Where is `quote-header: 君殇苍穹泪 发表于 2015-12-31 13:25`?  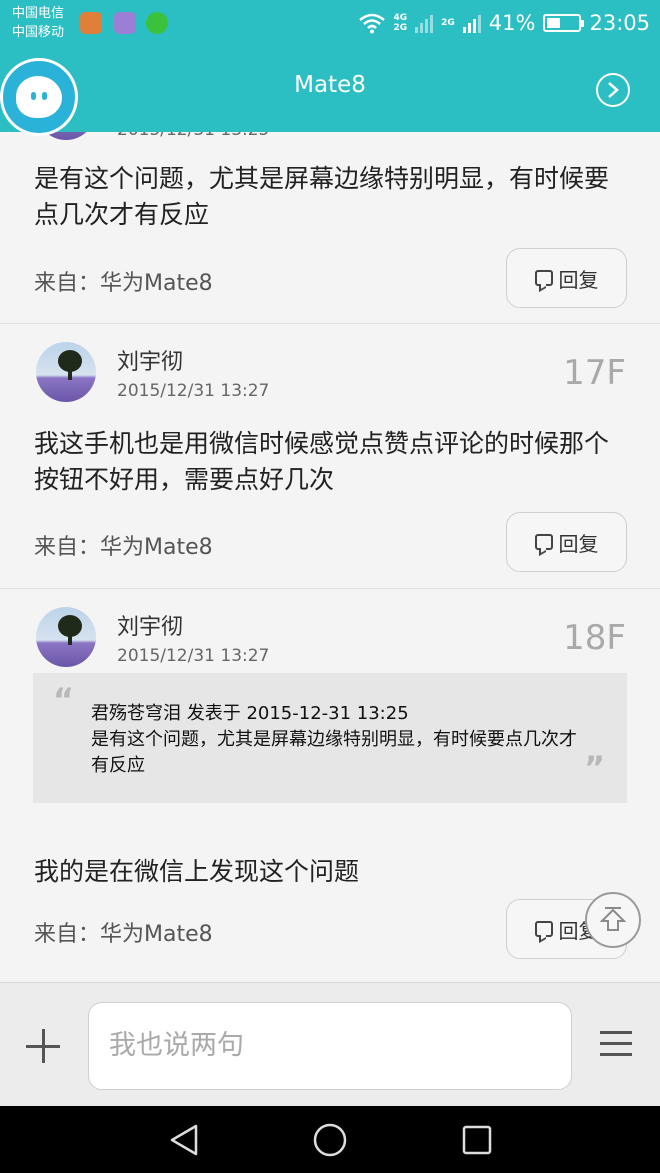 quote-header: 君殇苍穹泪 发表于 2015-12-31 13:25 is located at coordinates (250, 713).